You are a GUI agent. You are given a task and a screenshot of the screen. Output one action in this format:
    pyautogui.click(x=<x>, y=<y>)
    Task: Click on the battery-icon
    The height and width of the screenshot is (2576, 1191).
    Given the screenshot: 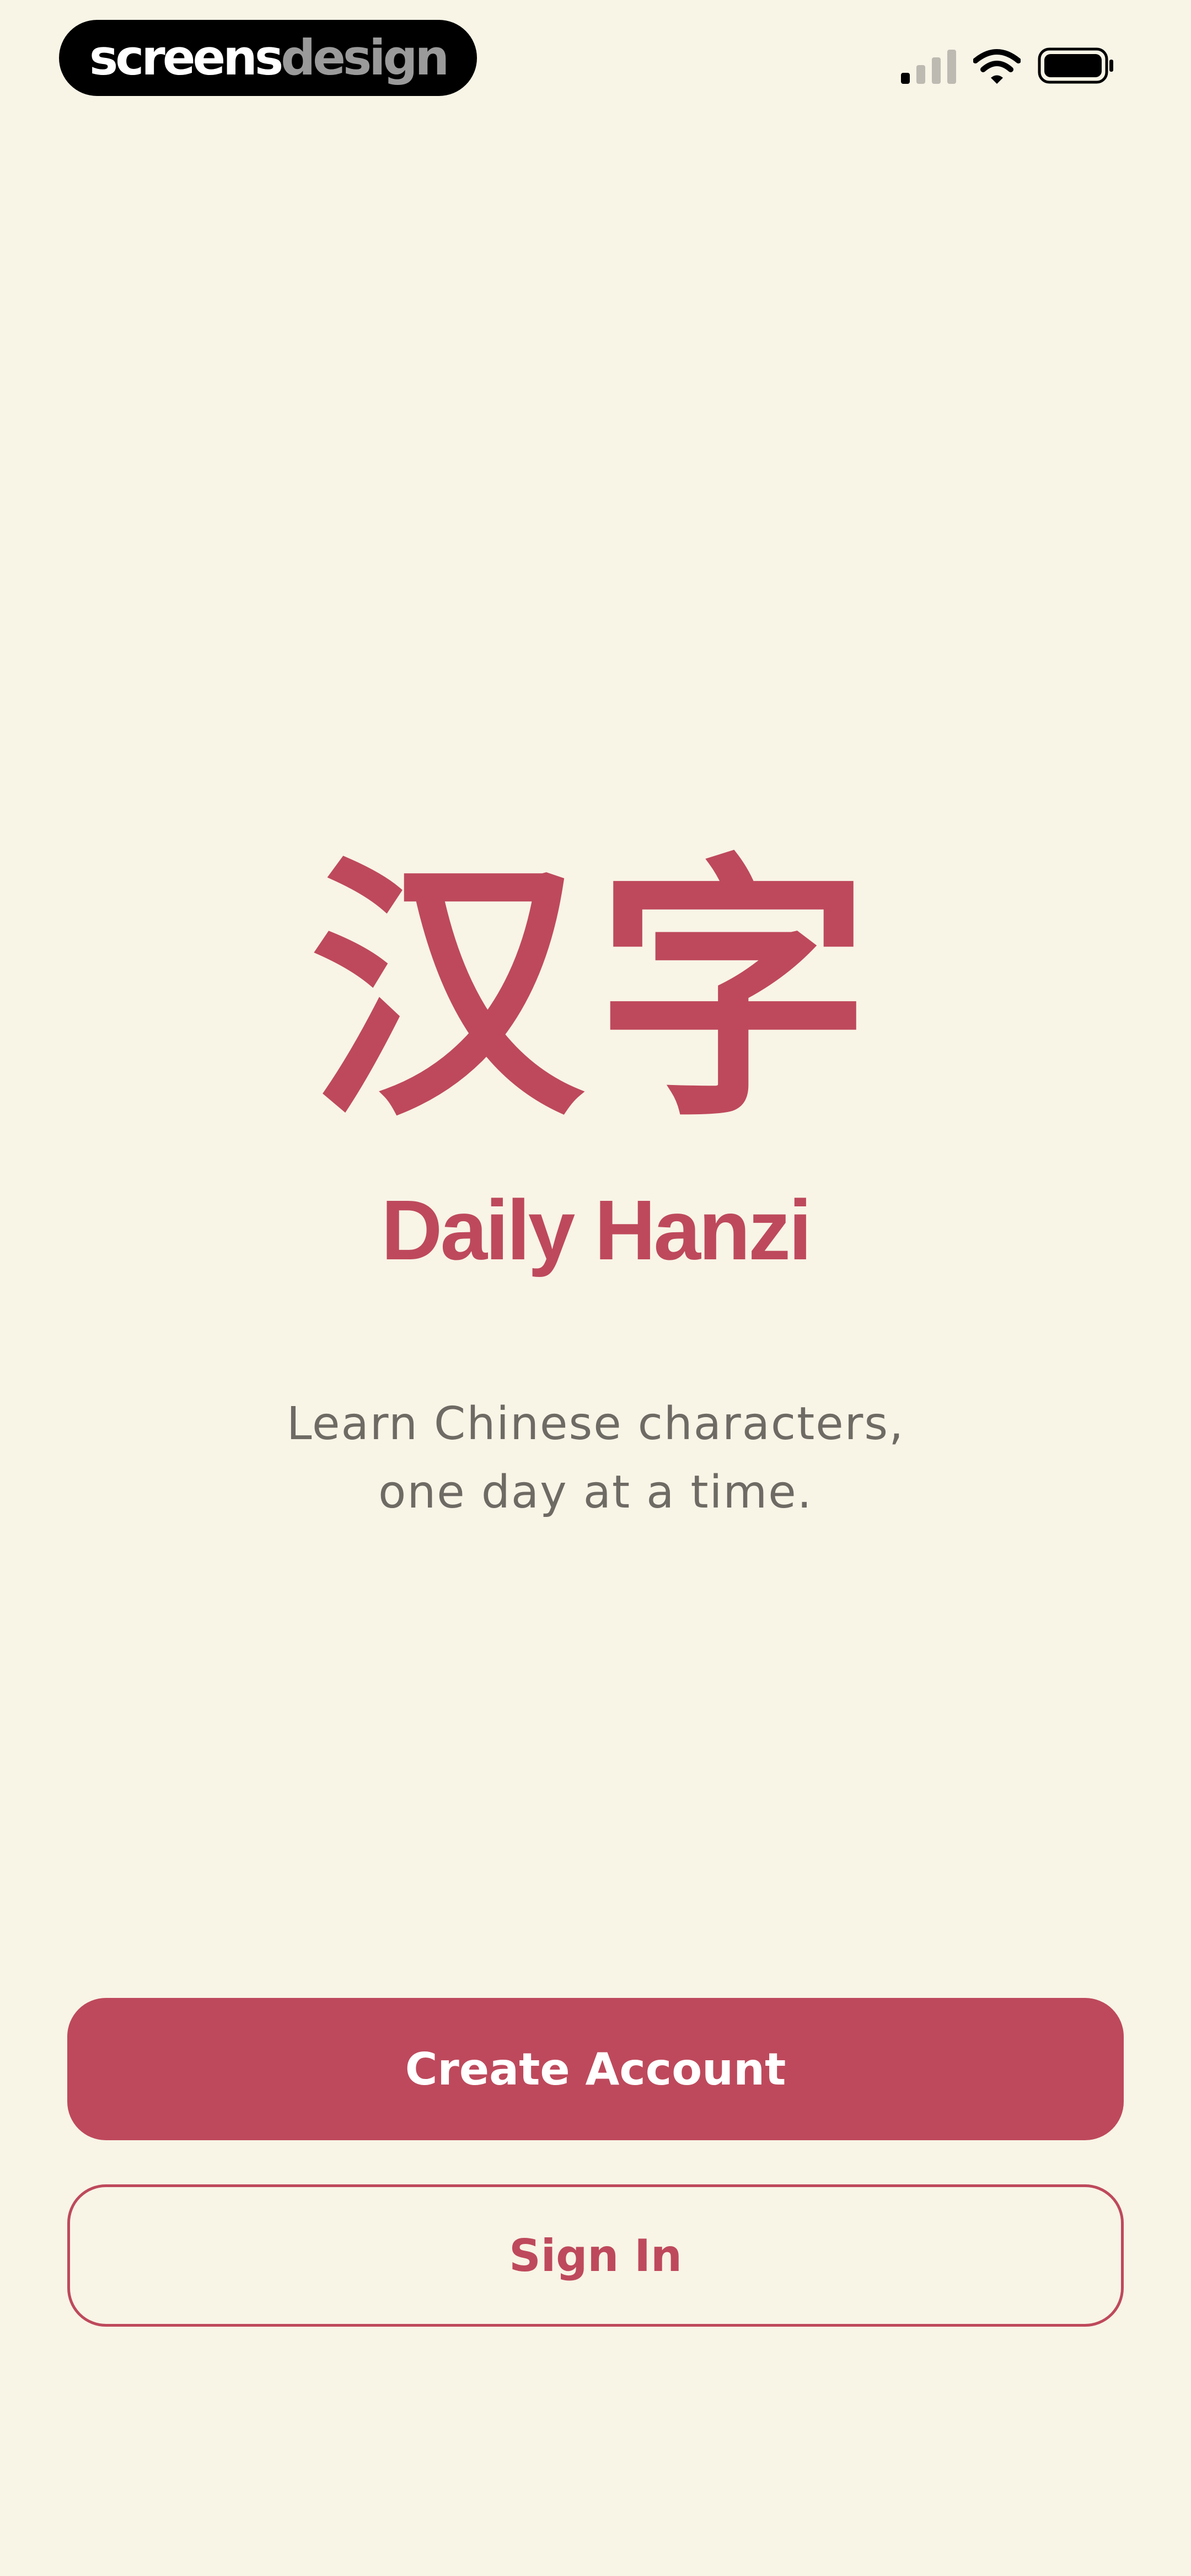 What is the action you would take?
    pyautogui.click(x=1075, y=65)
    